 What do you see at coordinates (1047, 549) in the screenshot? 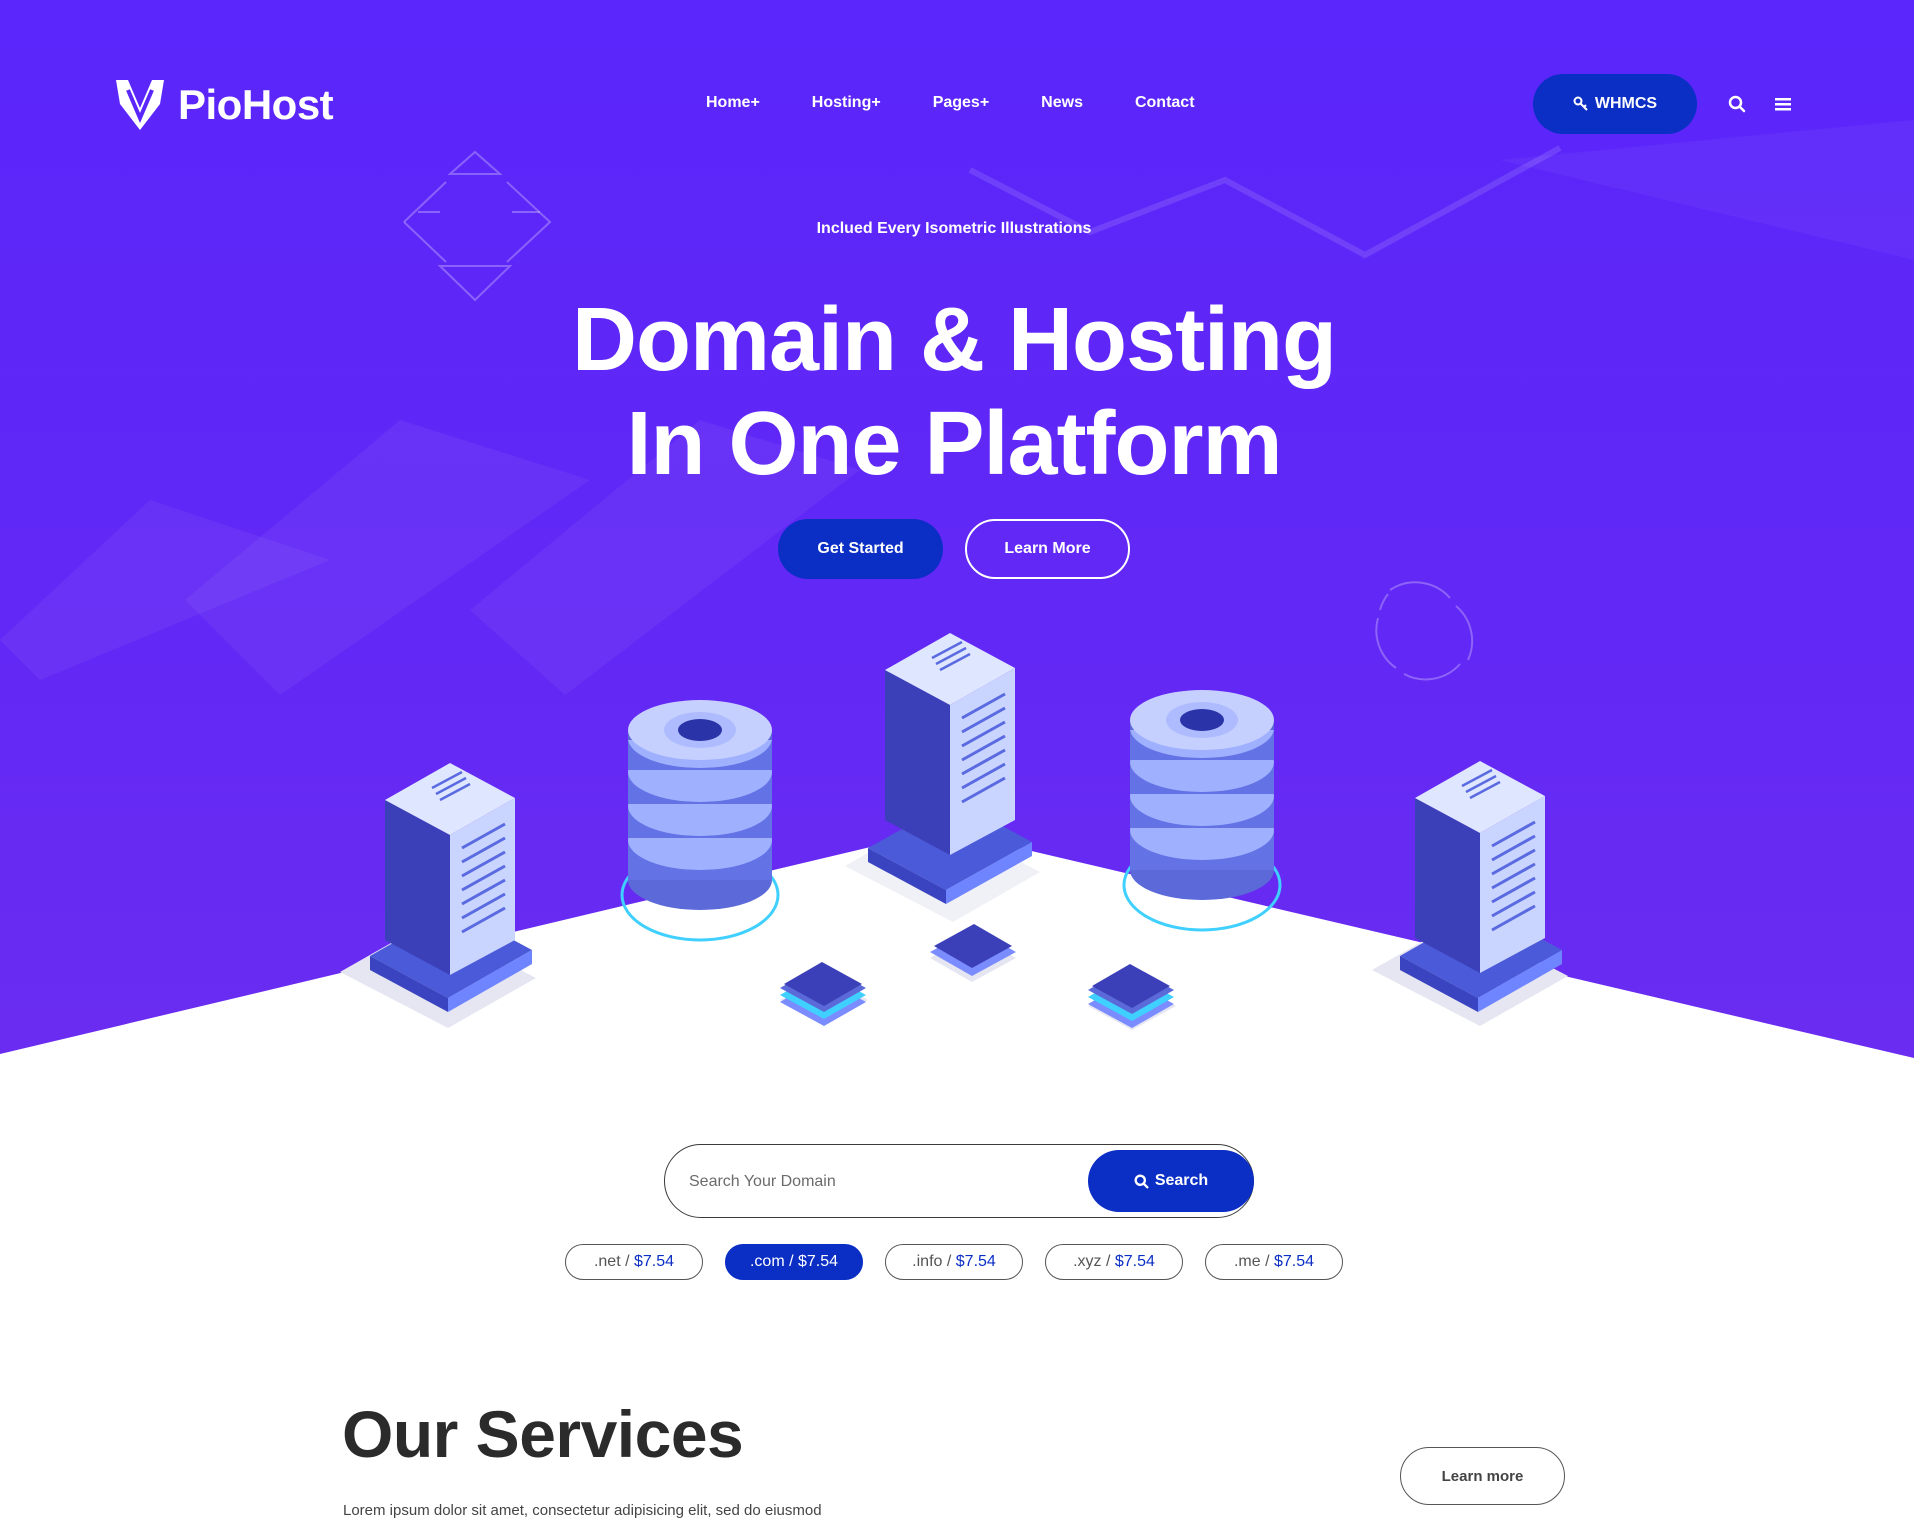
I see `learn-more-button: Learn More` at bounding box center [1047, 549].